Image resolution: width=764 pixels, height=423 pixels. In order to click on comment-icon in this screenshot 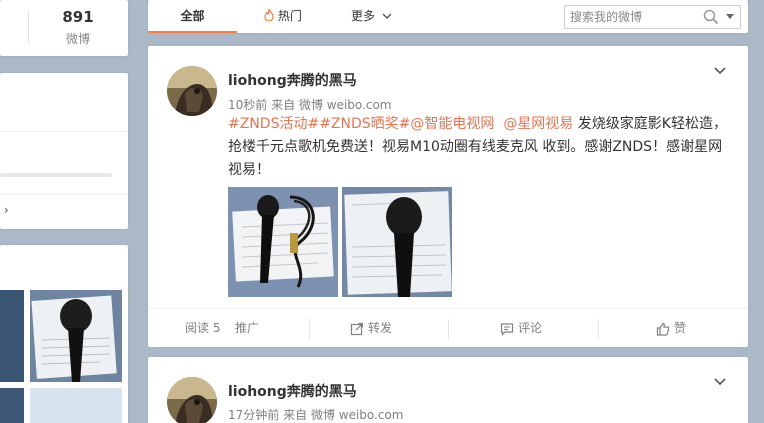, I will do `click(507, 329)`.